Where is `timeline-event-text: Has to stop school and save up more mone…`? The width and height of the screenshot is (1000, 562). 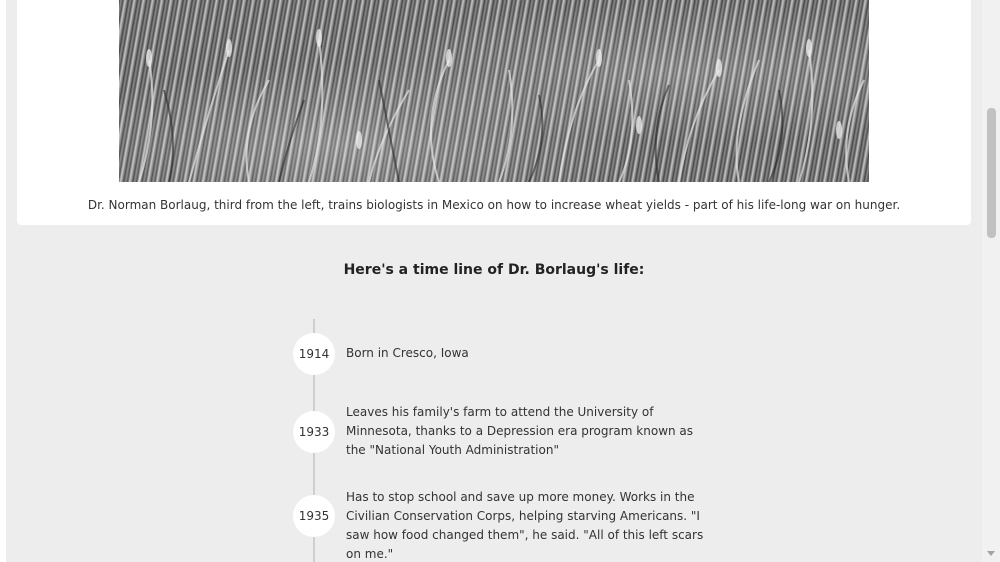 timeline-event-text: Has to stop school and save up more mone… is located at coordinates (525, 525).